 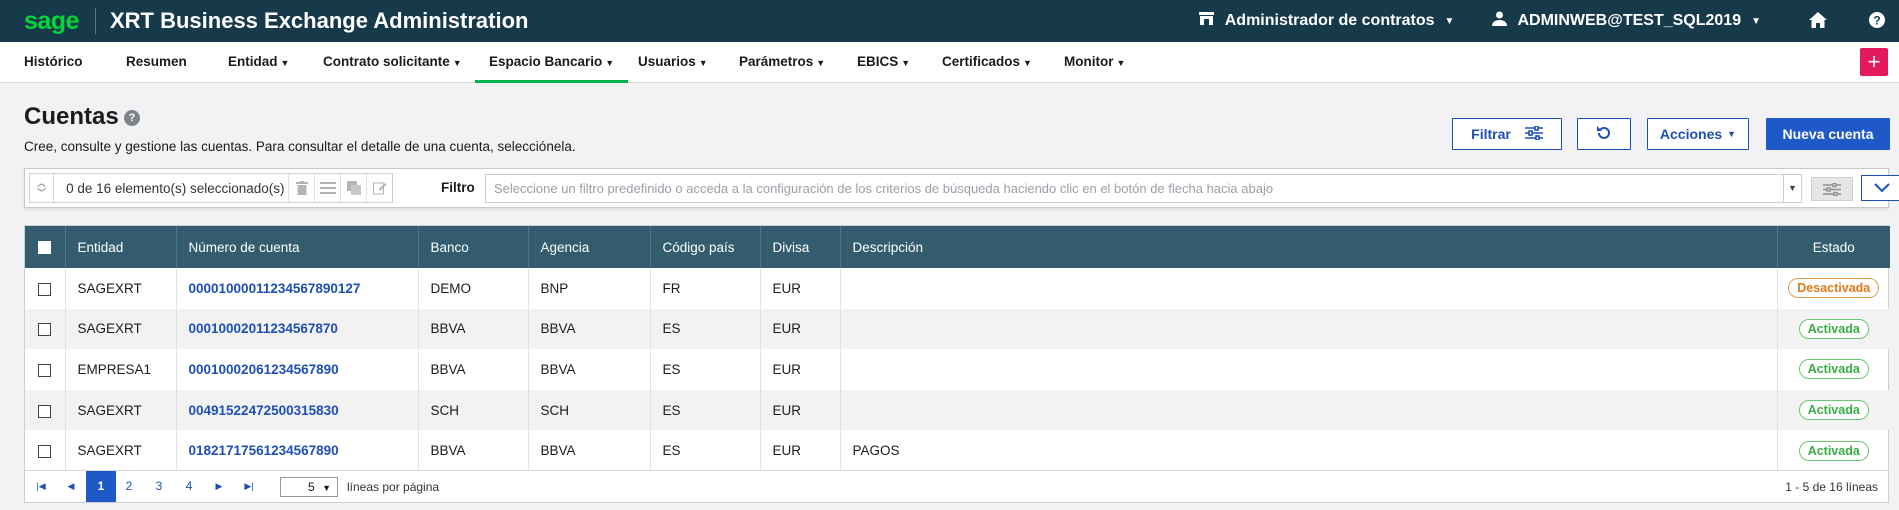 What do you see at coordinates (219, 486) in the screenshot?
I see `next-page-icon: ▶` at bounding box center [219, 486].